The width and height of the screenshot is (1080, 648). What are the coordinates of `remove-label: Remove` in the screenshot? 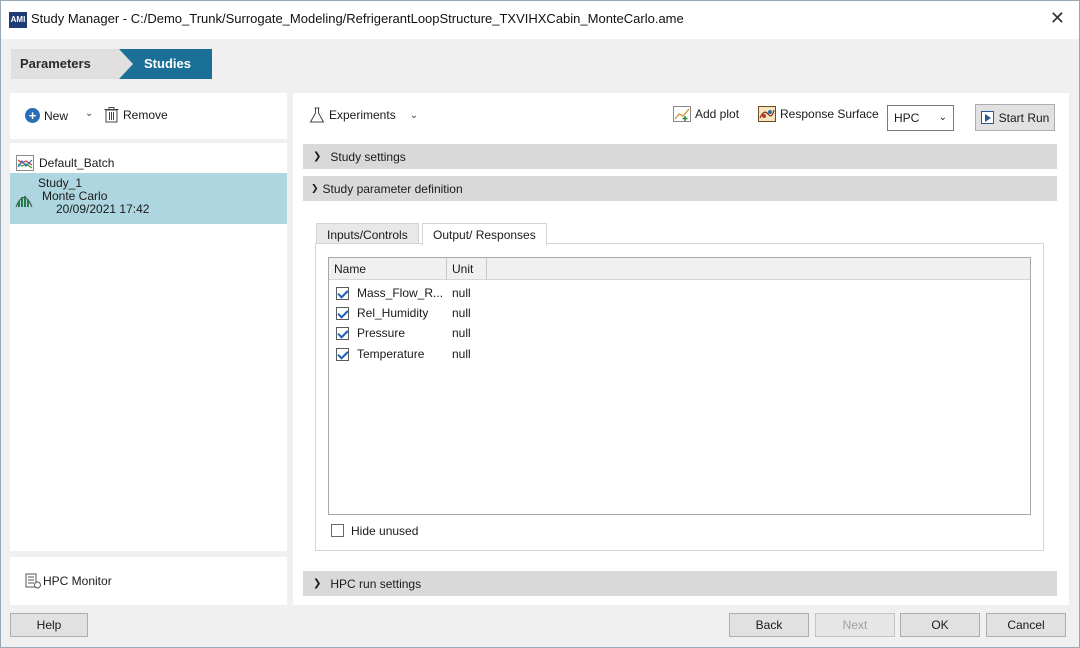 It's located at (145, 115).